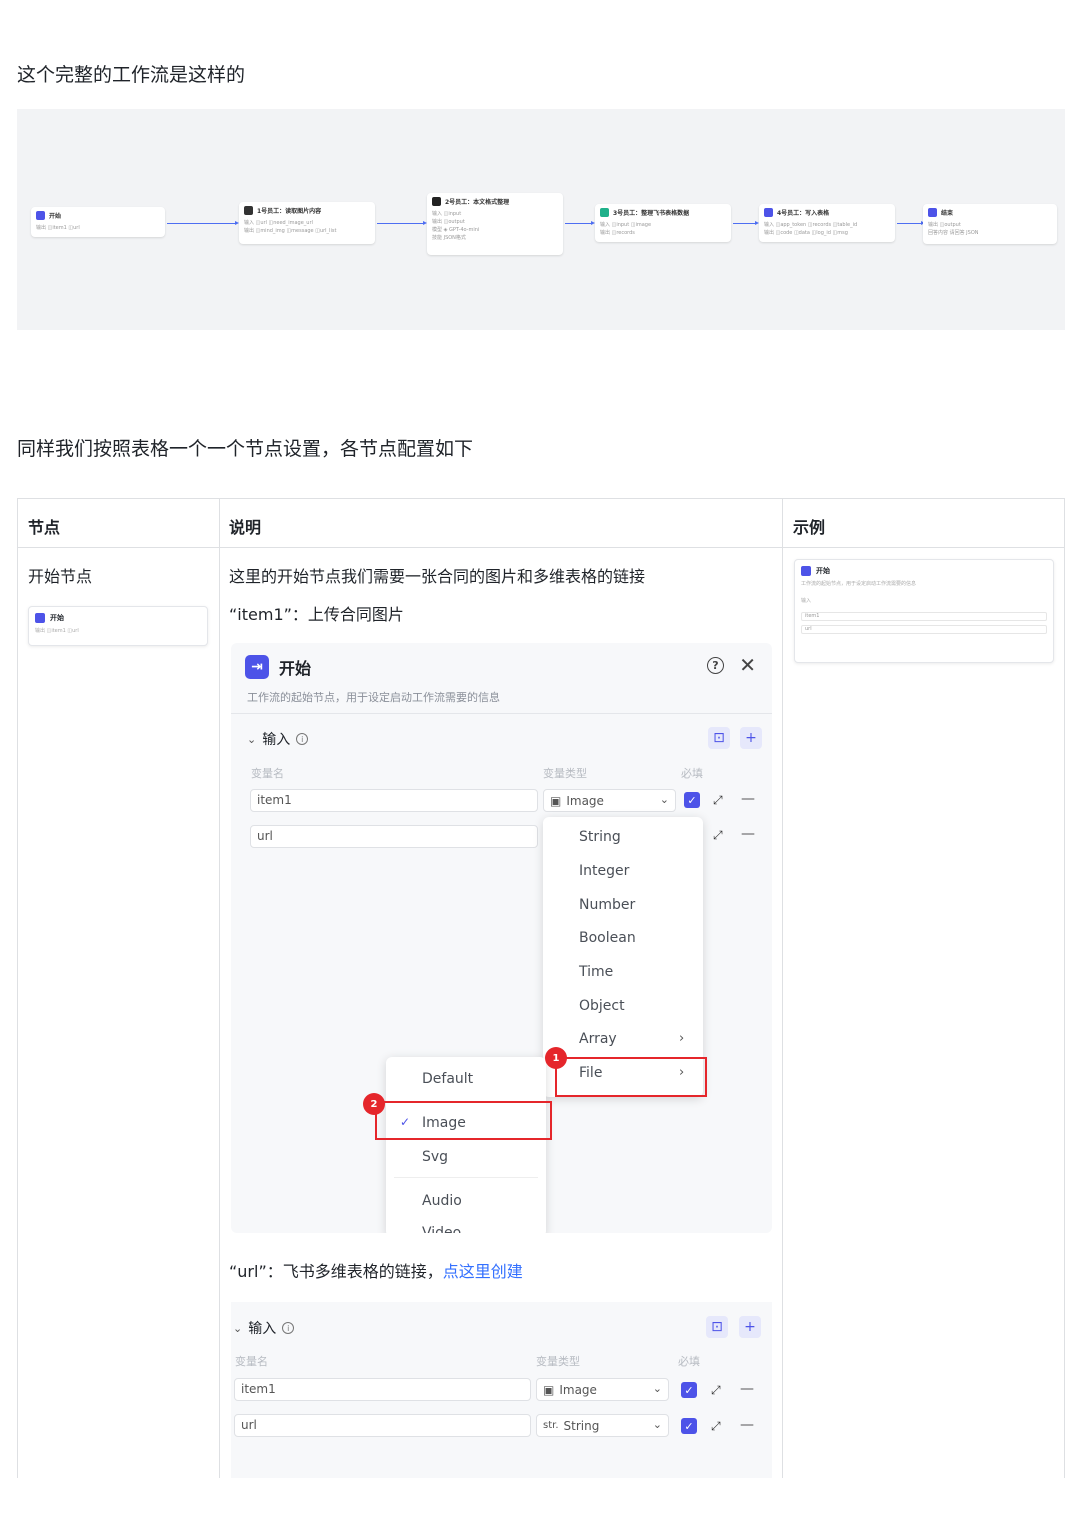 The width and height of the screenshot is (1080, 1528). What do you see at coordinates (924, 611) in the screenshot?
I see `example-thumbnail: 开始 工作流的起始节点，用于设定启动工作流需要的信息 输入 item1 url` at bounding box center [924, 611].